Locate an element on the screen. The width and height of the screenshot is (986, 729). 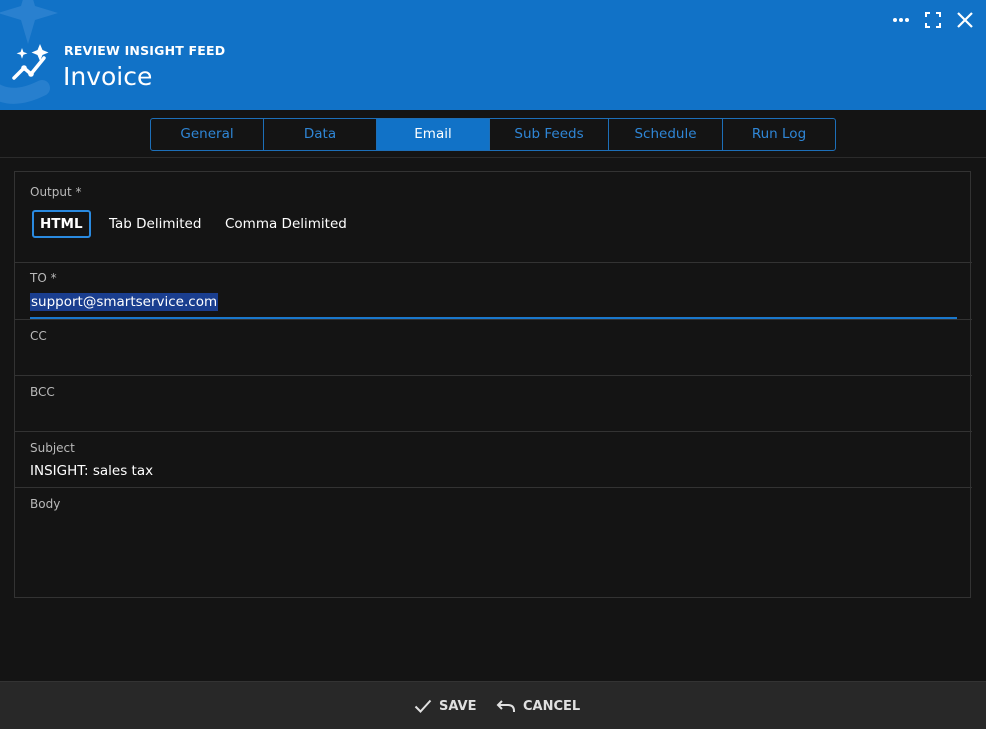
bcc-row: BCC is located at coordinates (493, 404).